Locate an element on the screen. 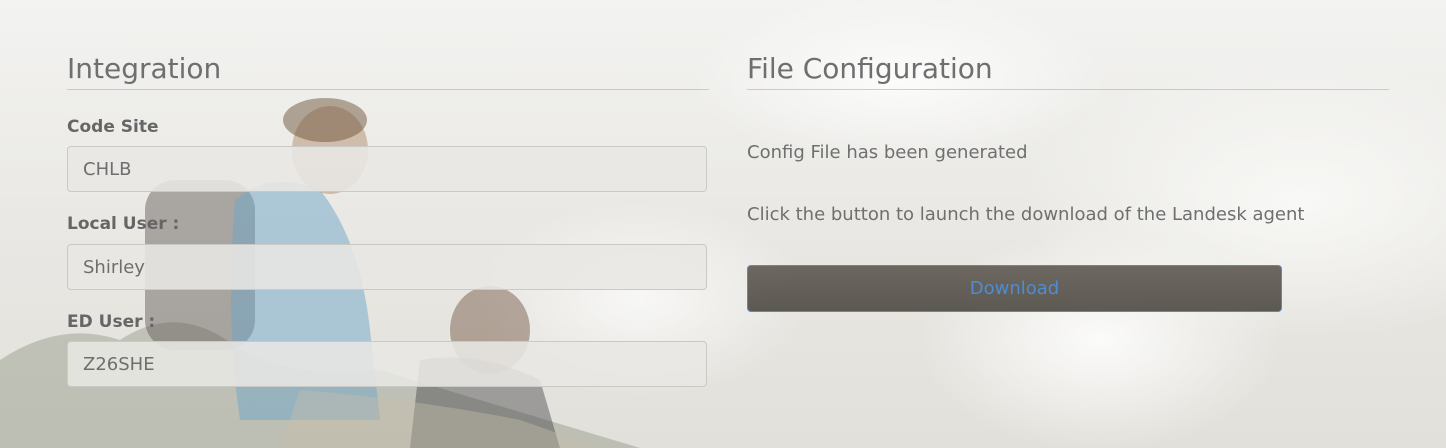 The image size is (1446, 448). local-user-input is located at coordinates (387, 267).